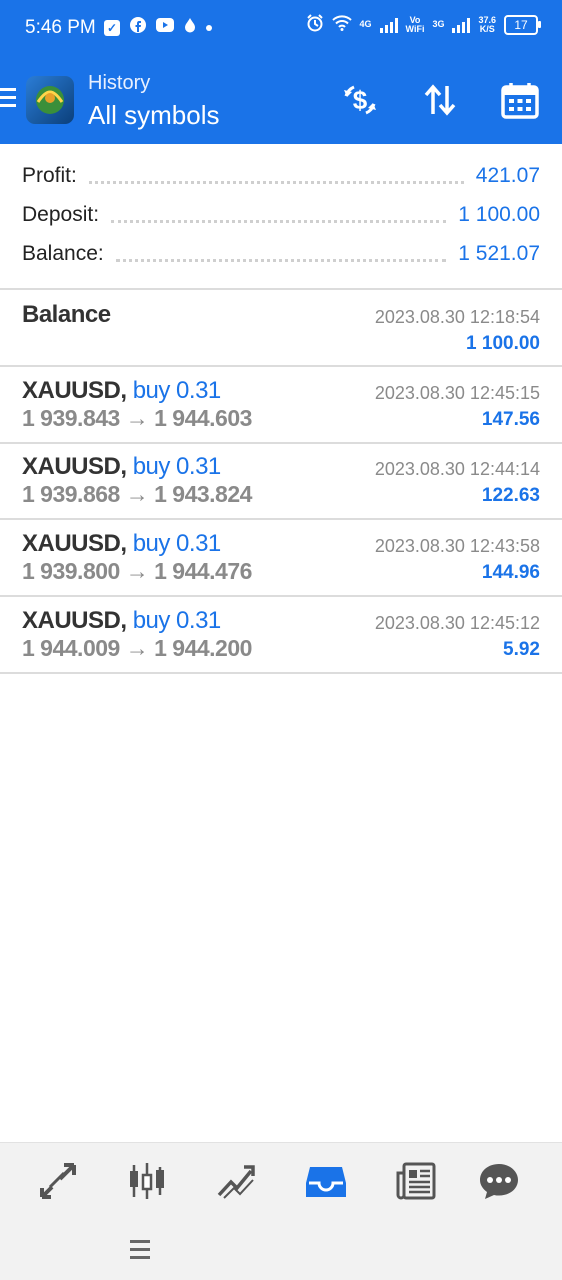 The image size is (562, 1280). Describe the element at coordinates (388, 25) in the screenshot. I see `signal-icon` at that location.